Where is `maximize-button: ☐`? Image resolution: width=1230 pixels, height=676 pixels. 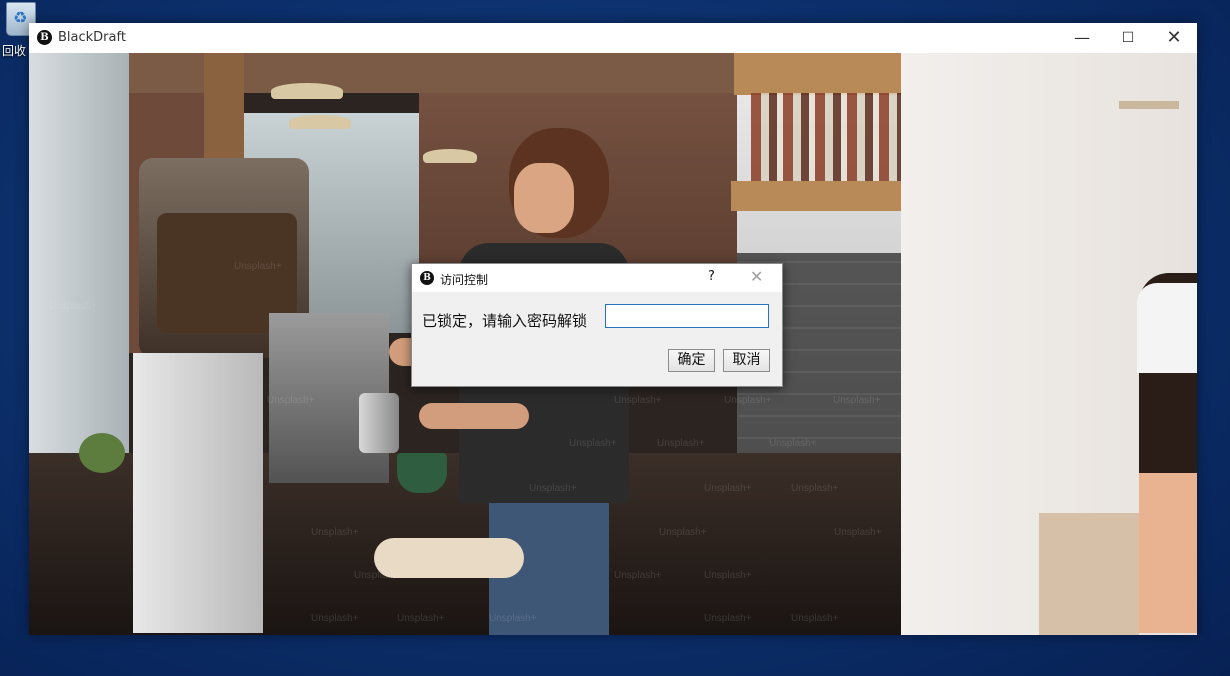 maximize-button: ☐ is located at coordinates (1128, 38).